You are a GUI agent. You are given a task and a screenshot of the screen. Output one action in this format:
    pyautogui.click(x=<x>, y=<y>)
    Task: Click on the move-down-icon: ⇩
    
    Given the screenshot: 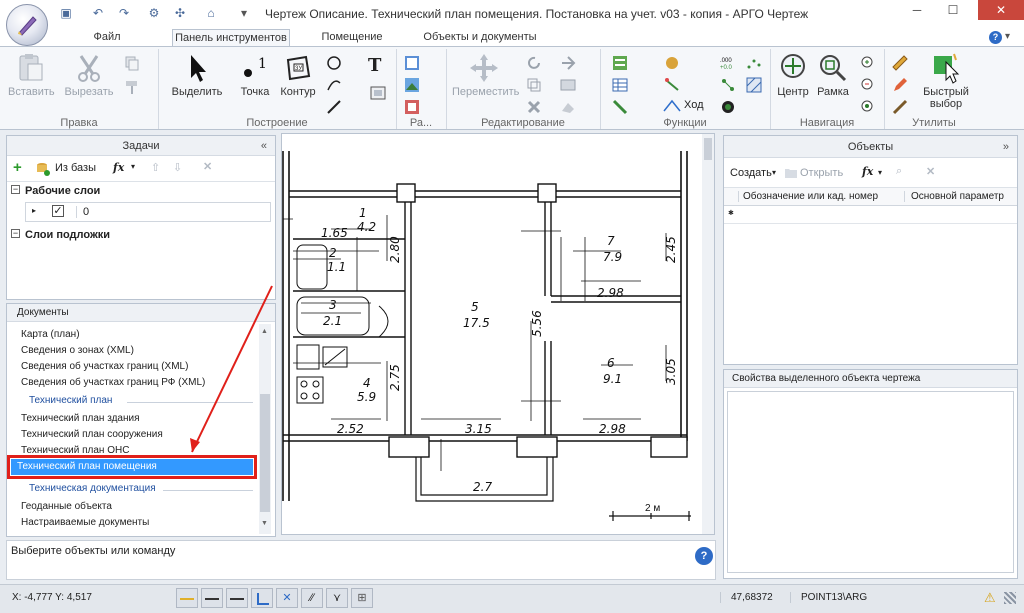 What is the action you would take?
    pyautogui.click(x=177, y=167)
    